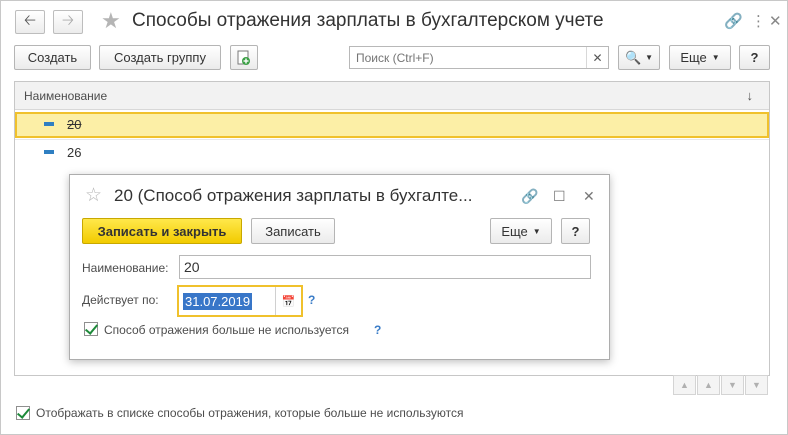 The width and height of the screenshot is (788, 435). I want to click on valid-from-date-field: 31.07.2019 📅, so click(240, 301).